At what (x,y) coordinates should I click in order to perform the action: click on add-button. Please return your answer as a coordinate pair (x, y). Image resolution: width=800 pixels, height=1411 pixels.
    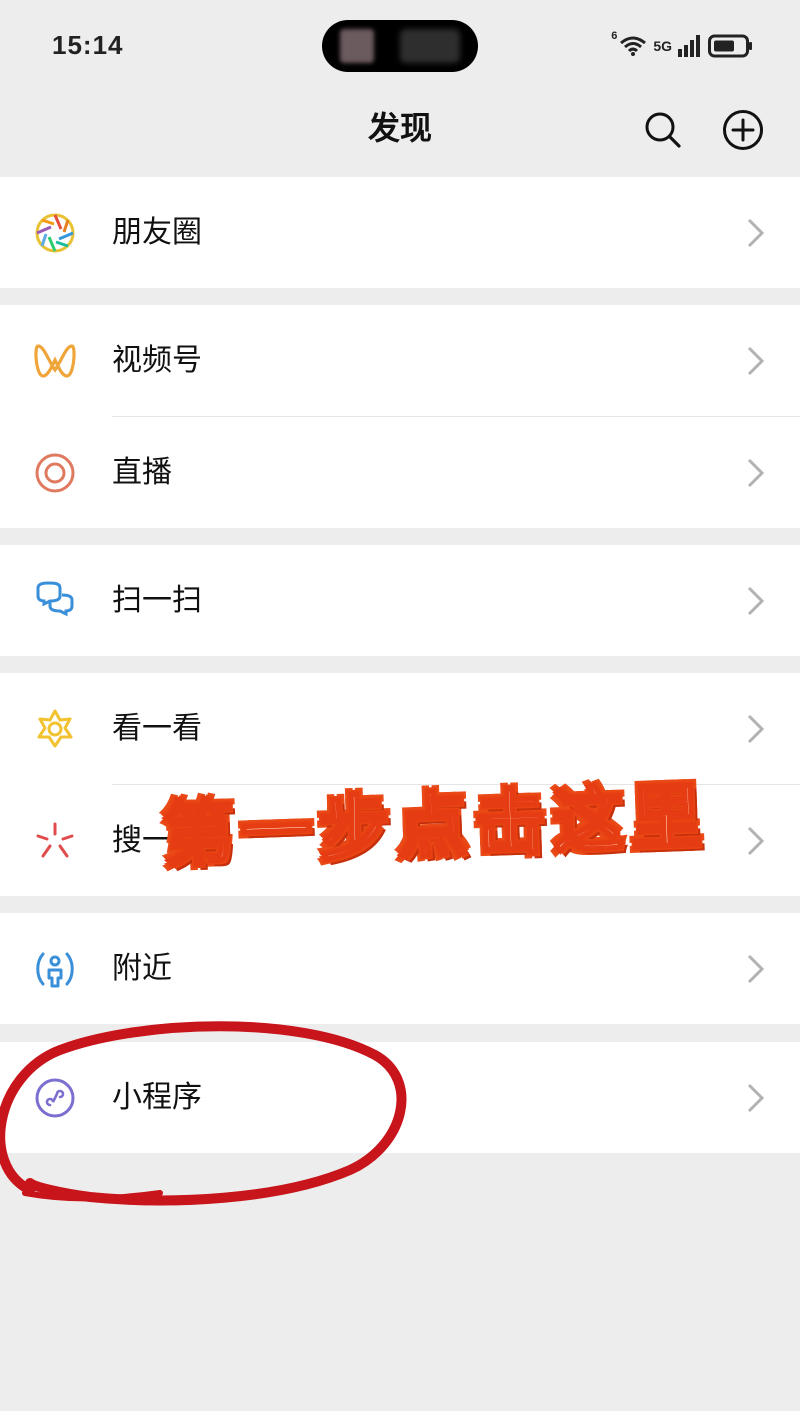
    Looking at the image, I should click on (743, 130).